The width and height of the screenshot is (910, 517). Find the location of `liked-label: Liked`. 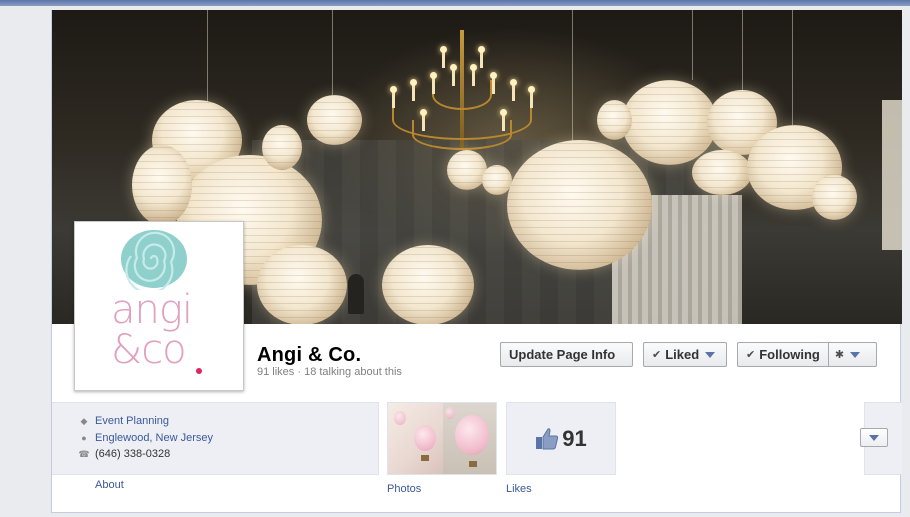

liked-label: Liked is located at coordinates (682, 354).